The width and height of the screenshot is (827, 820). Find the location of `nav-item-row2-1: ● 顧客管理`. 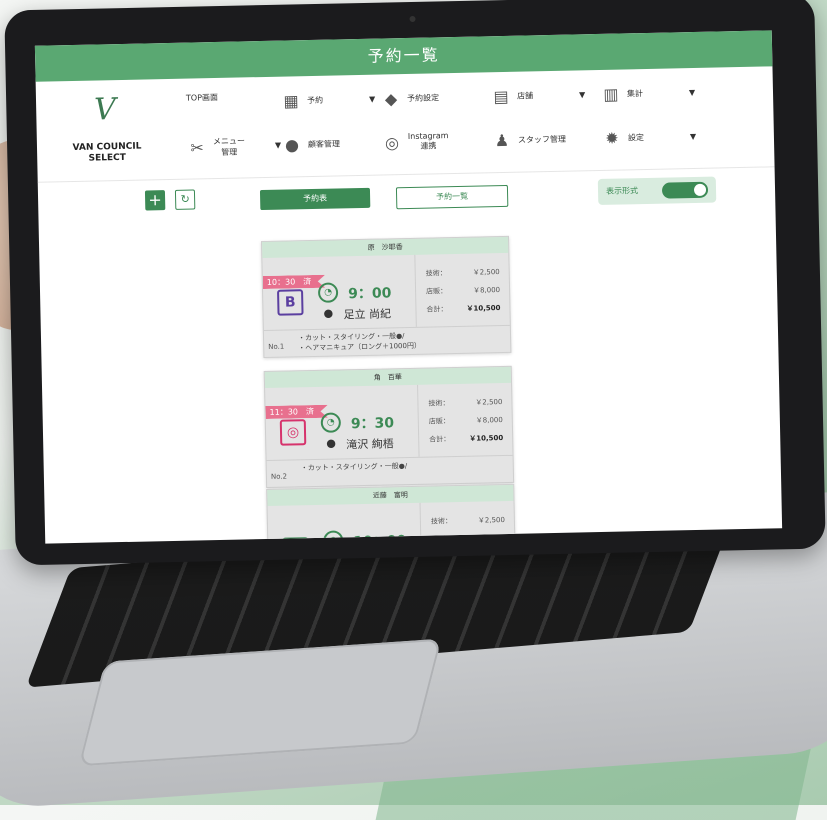

nav-item-row2-1: ● 顧客管理 is located at coordinates (311, 143).